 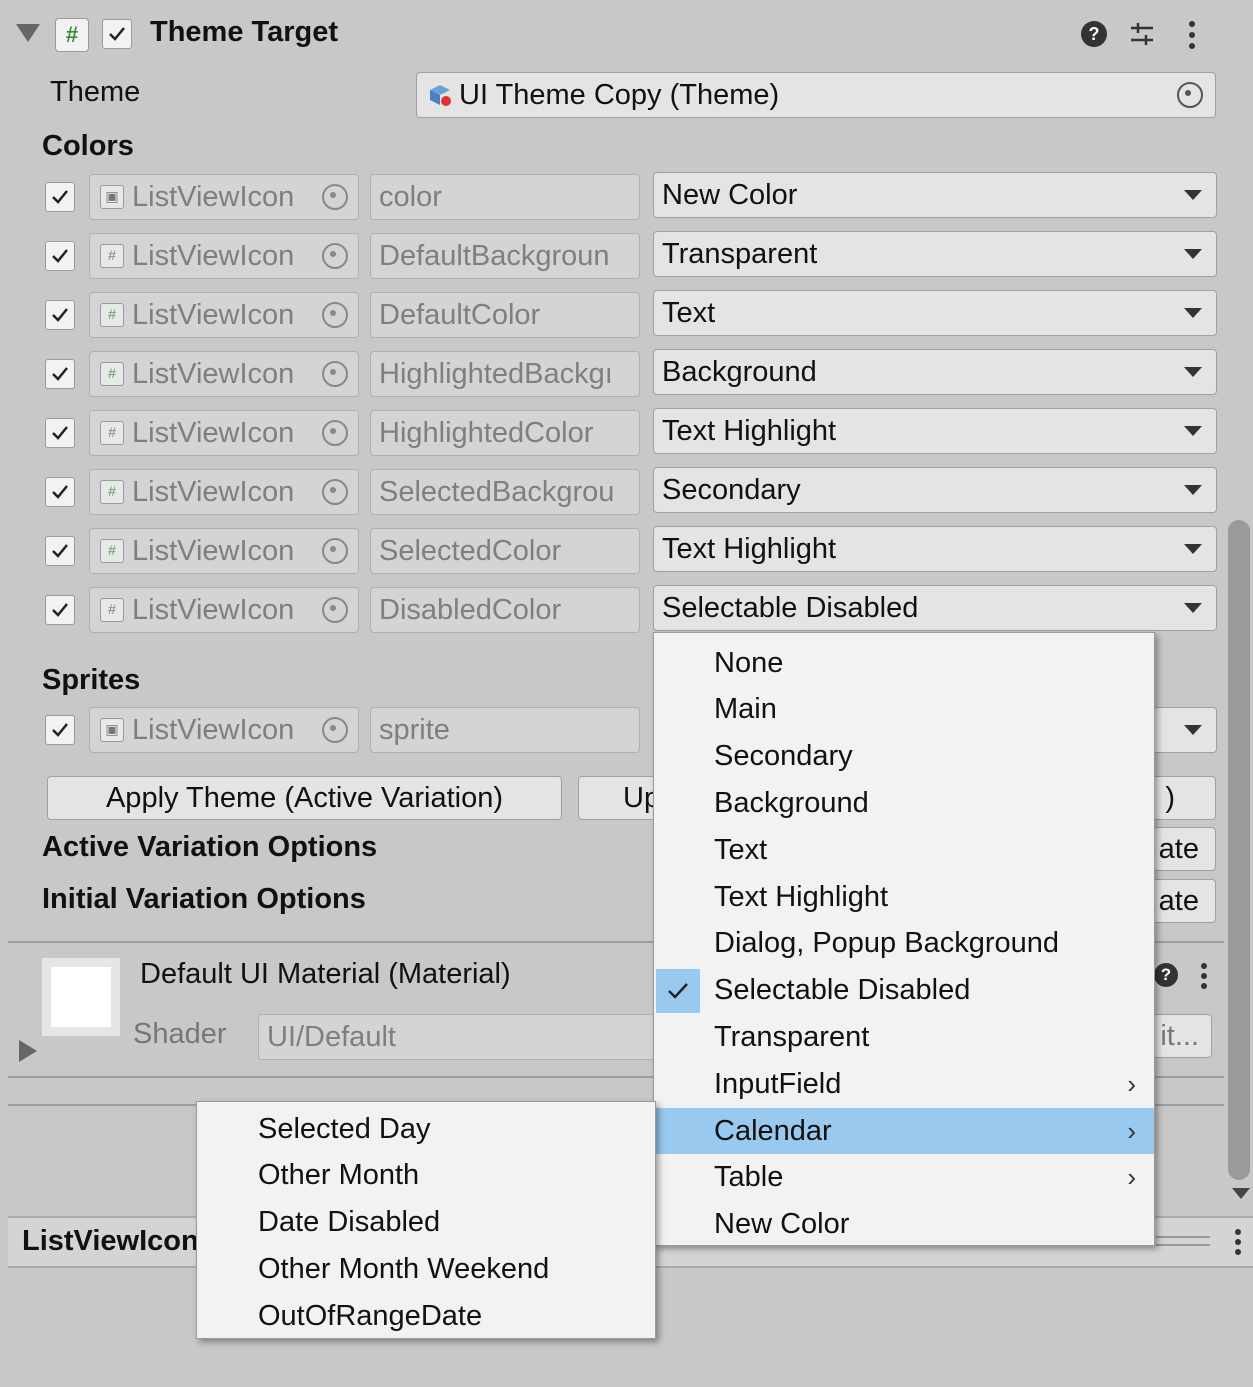 What do you see at coordinates (1238, 1242) in the screenshot?
I see `preview-more-icon` at bounding box center [1238, 1242].